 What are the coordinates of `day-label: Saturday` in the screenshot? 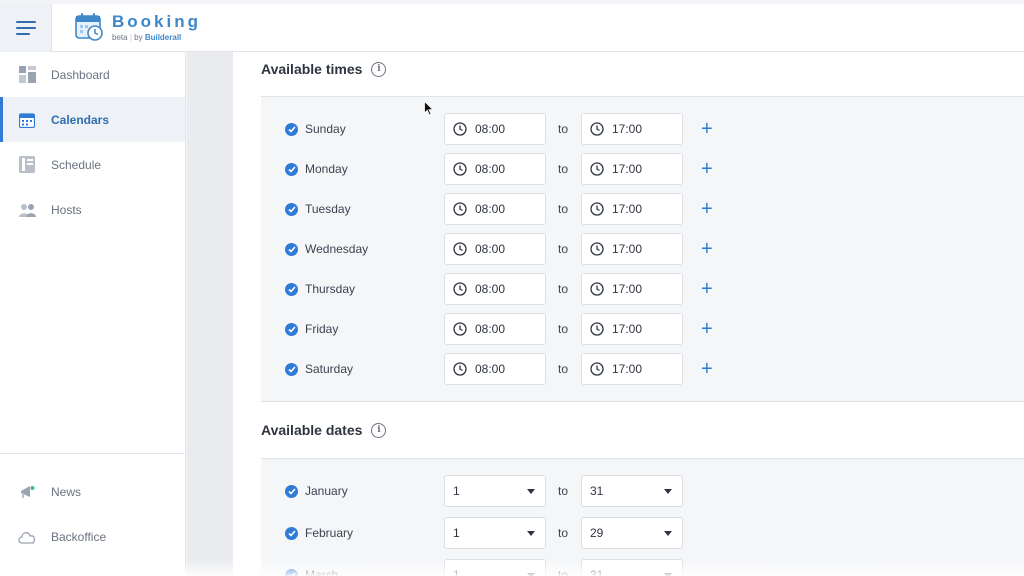 It's located at (329, 369).